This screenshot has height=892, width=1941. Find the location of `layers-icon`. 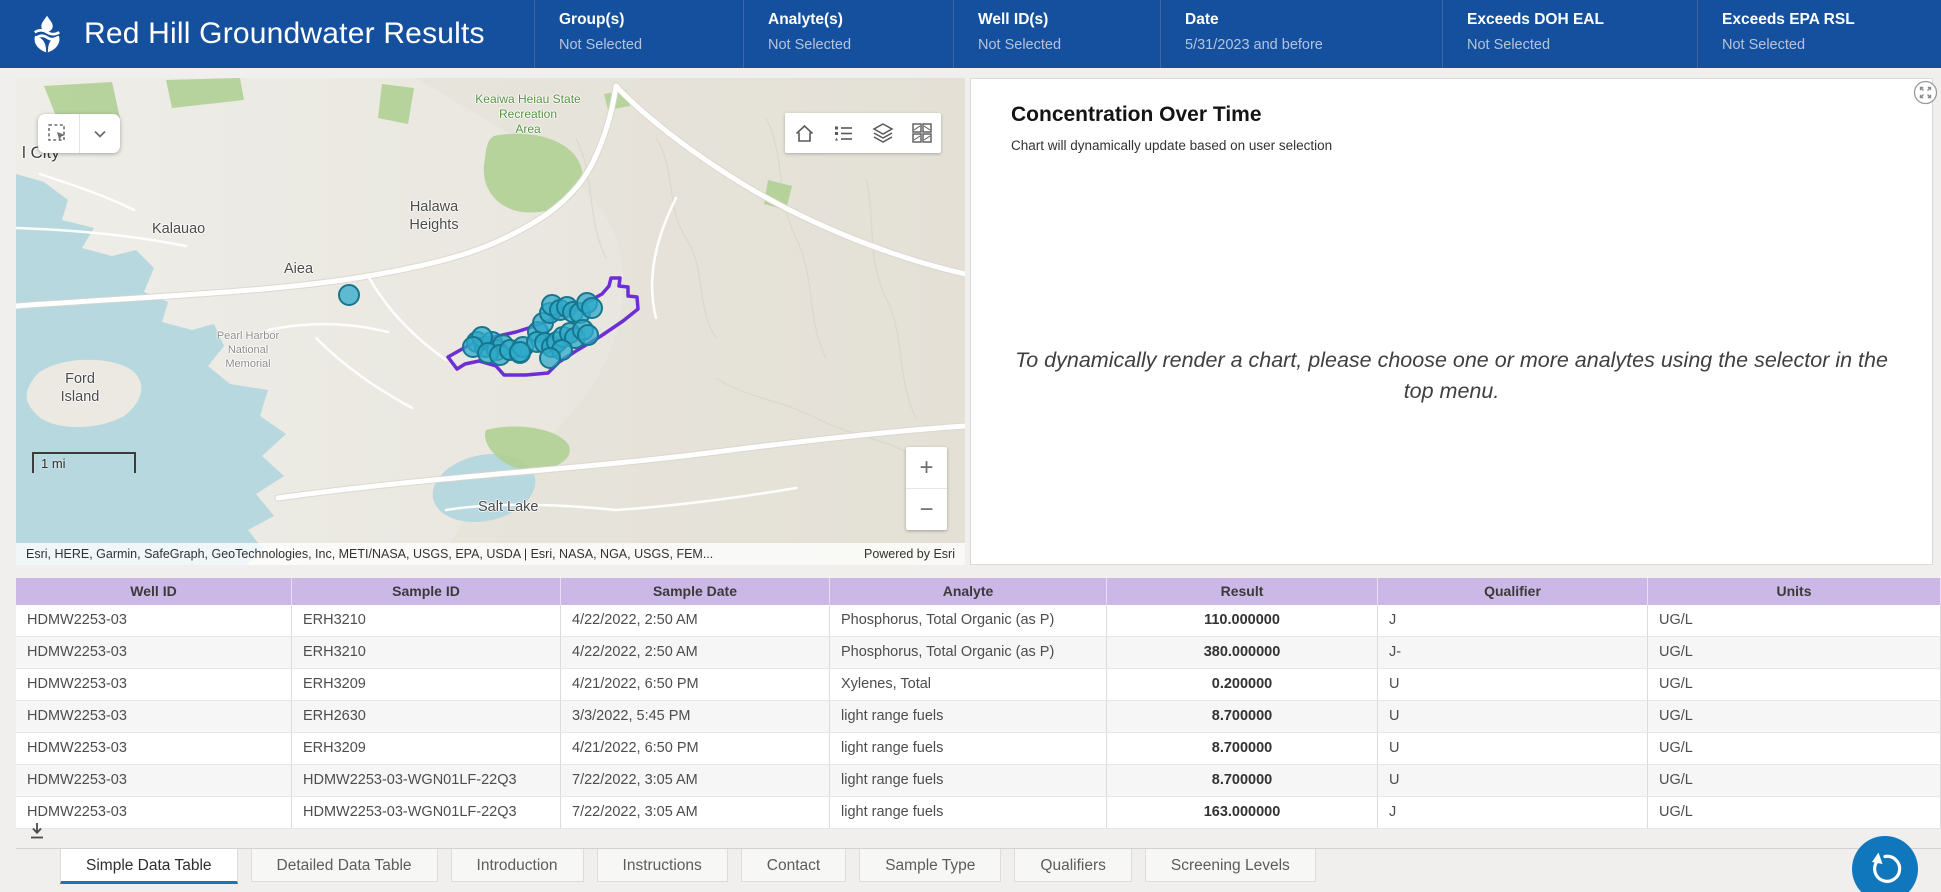

layers-icon is located at coordinates (882, 133).